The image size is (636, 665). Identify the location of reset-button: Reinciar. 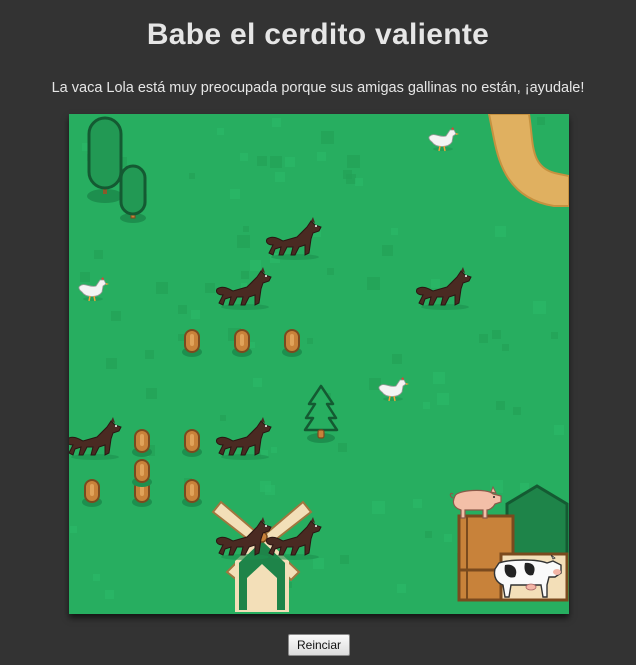
(319, 645).